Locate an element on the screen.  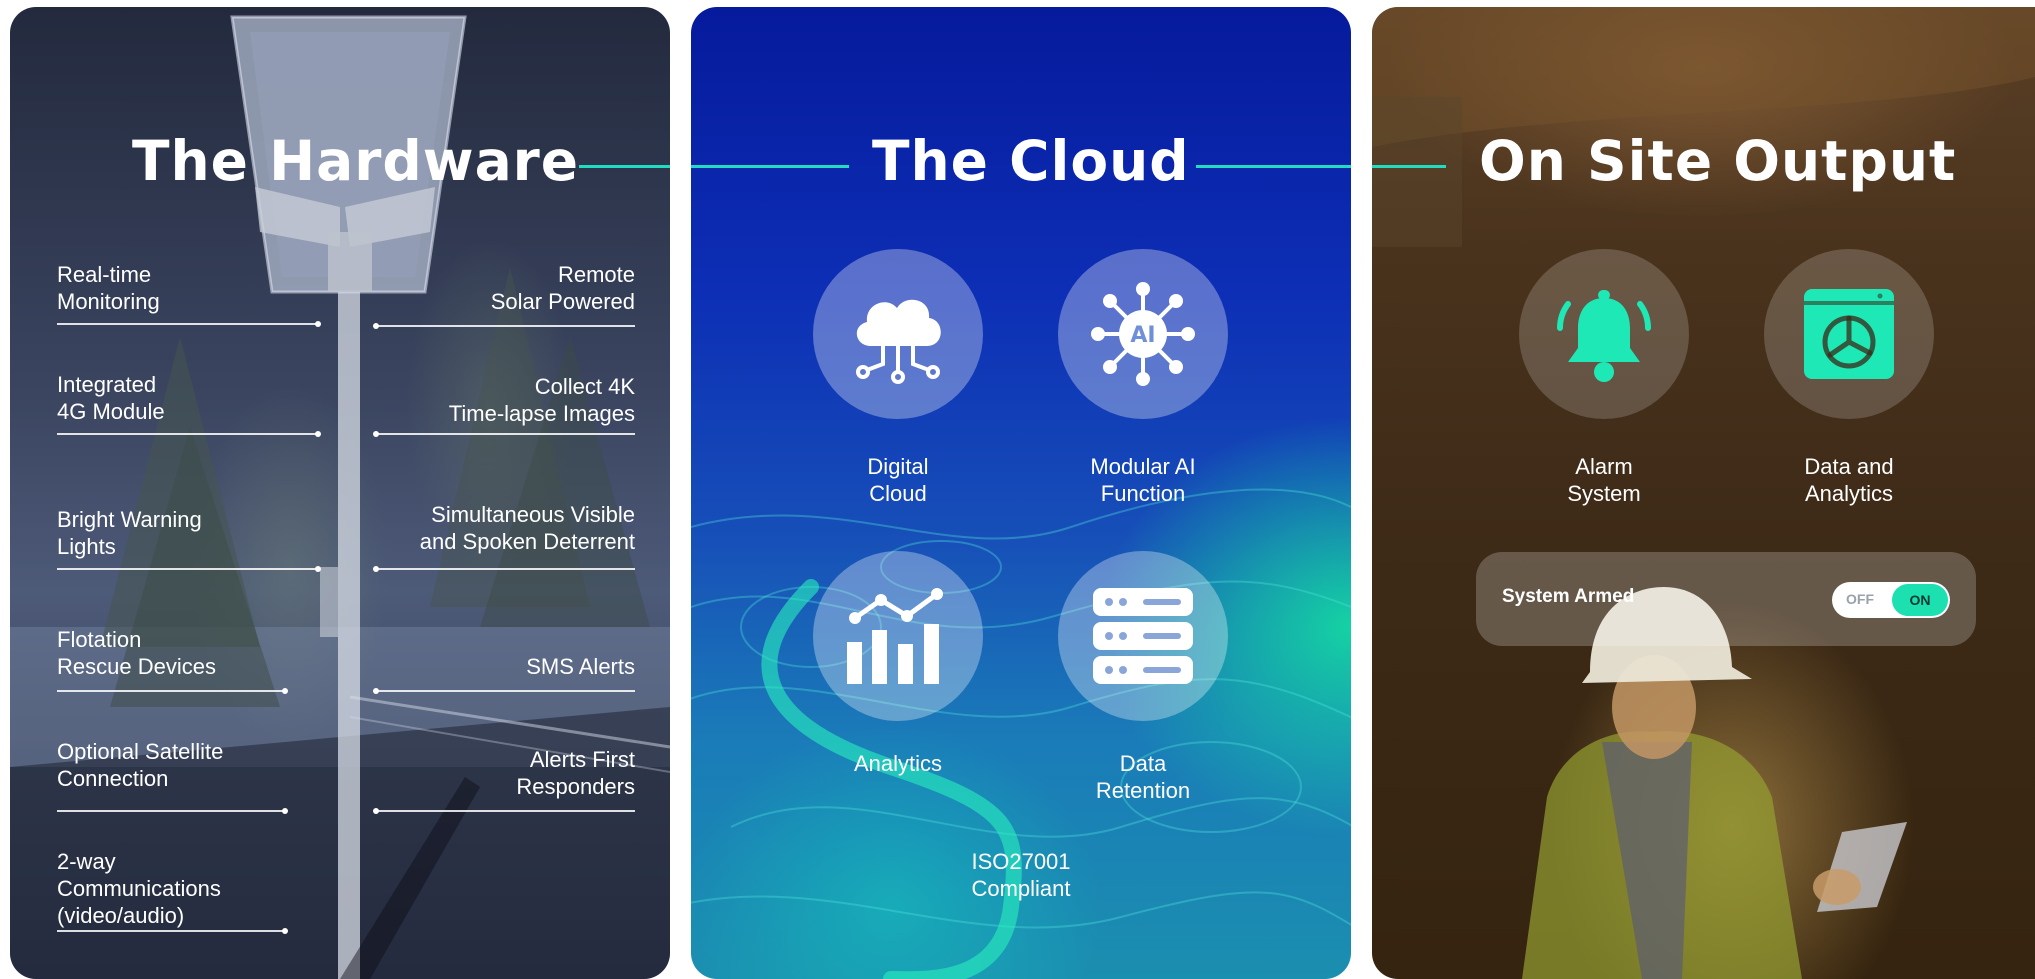
feature-remote-solar-powered: Remote Solar Powered is located at coordinates (563, 288).